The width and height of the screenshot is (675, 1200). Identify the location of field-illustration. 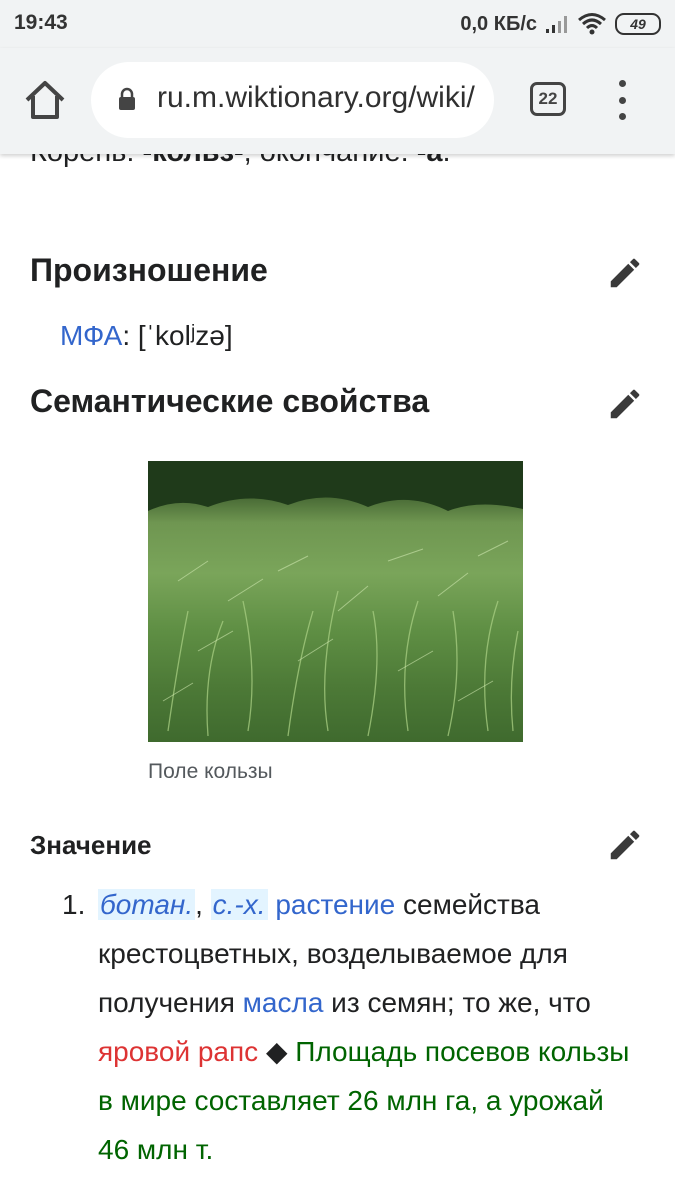
(335, 599).